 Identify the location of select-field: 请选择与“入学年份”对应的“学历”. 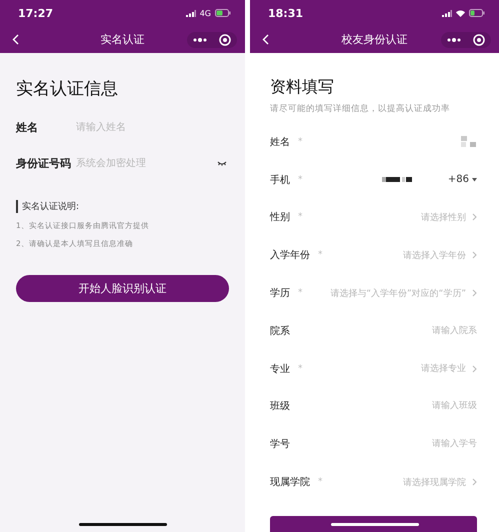
(398, 293).